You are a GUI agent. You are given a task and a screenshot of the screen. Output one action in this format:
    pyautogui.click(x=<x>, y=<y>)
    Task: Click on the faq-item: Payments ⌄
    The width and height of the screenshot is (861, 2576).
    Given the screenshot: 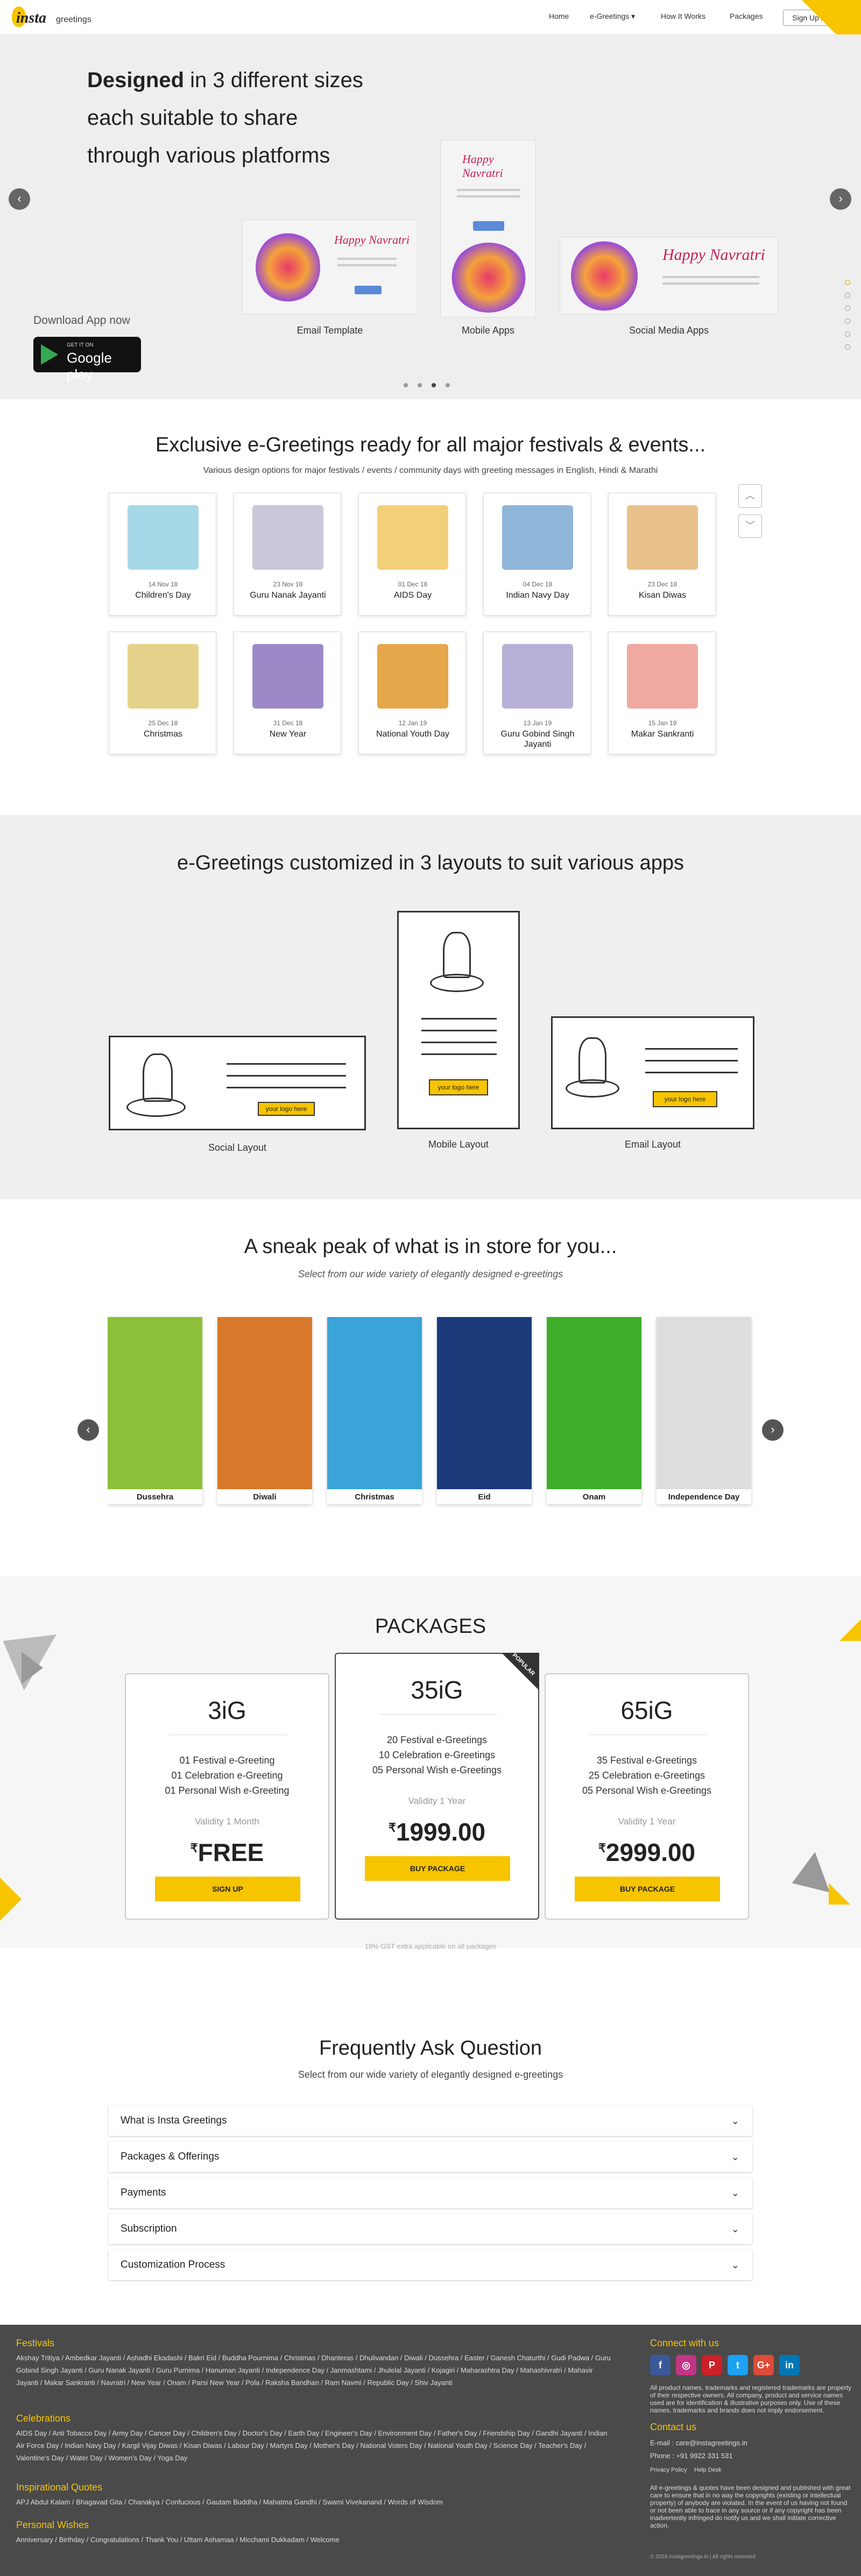 What is the action you would take?
    pyautogui.click(x=430, y=2193)
    